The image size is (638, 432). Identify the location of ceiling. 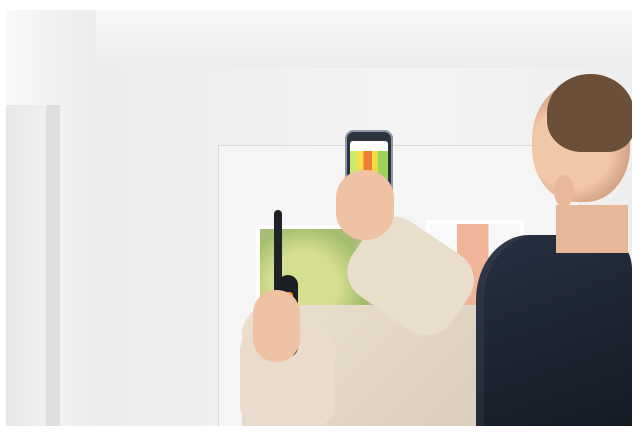
(319, 39).